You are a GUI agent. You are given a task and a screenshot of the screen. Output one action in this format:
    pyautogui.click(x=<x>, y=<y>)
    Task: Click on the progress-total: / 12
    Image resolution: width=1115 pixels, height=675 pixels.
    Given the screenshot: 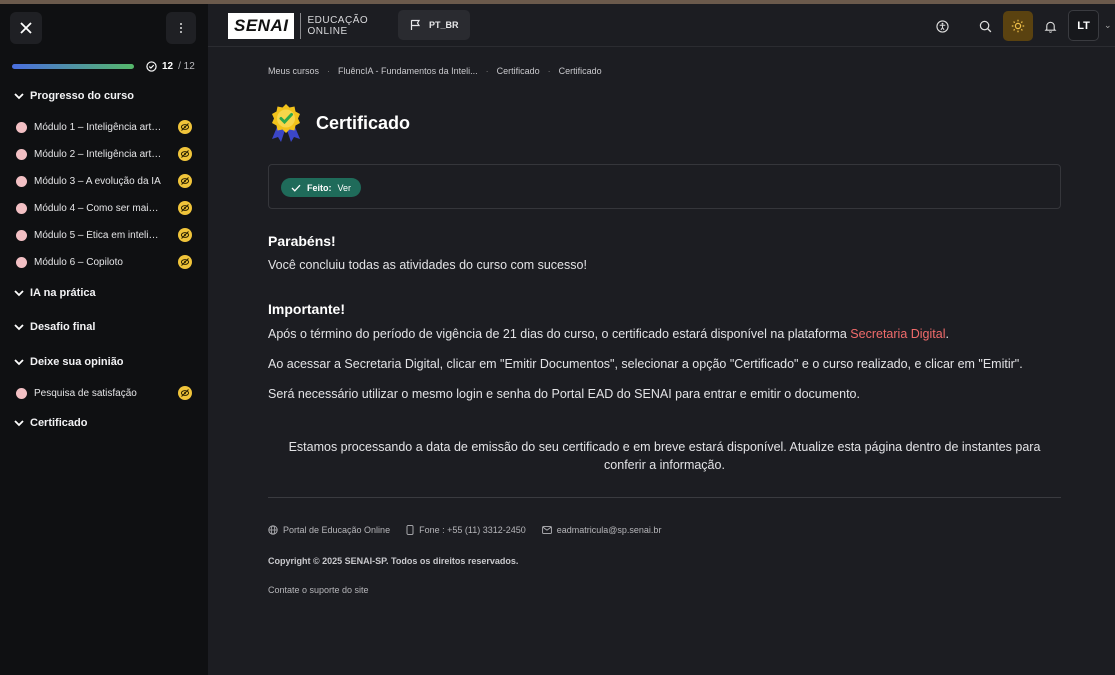 What is the action you would take?
    pyautogui.click(x=186, y=66)
    